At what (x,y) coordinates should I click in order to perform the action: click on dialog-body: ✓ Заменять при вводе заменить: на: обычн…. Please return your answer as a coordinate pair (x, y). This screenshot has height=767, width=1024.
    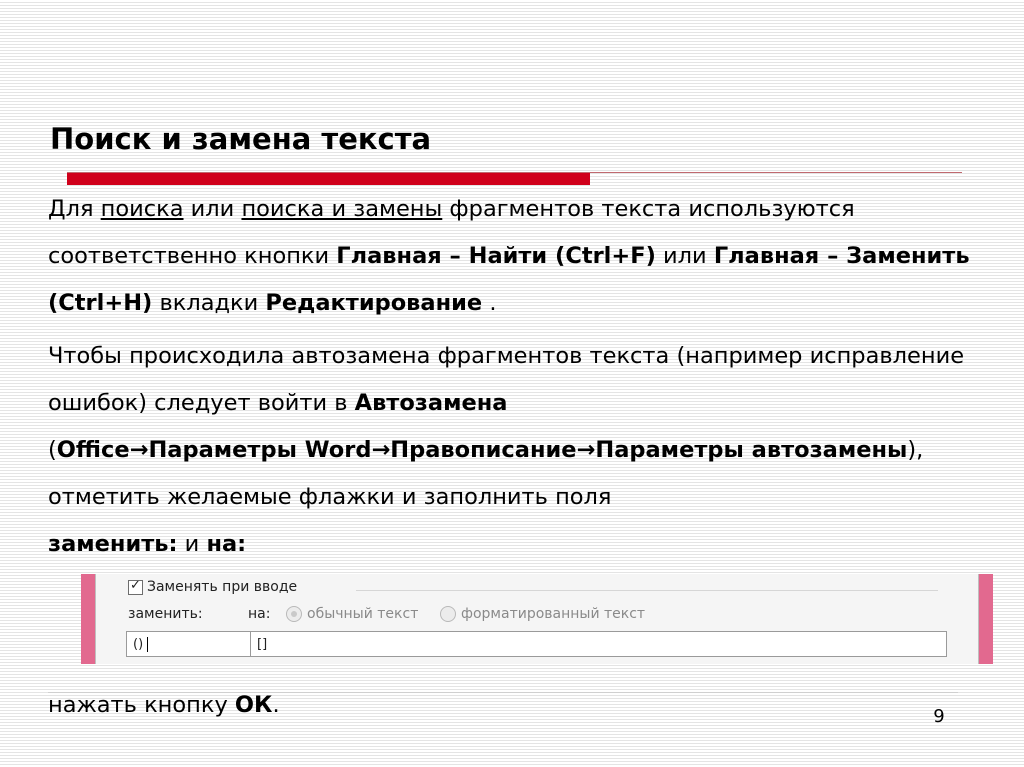
    Looking at the image, I should click on (537, 619).